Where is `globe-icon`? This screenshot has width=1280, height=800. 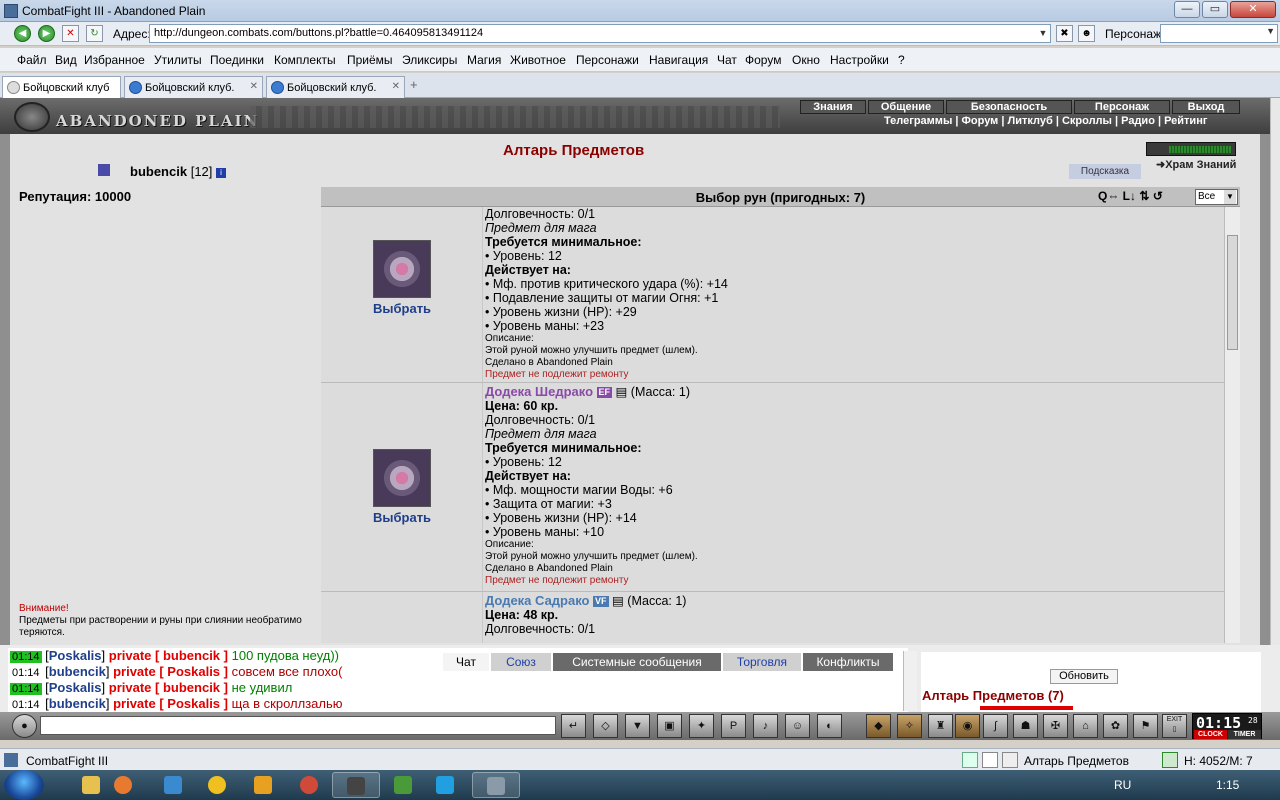 globe-icon is located at coordinates (970, 760).